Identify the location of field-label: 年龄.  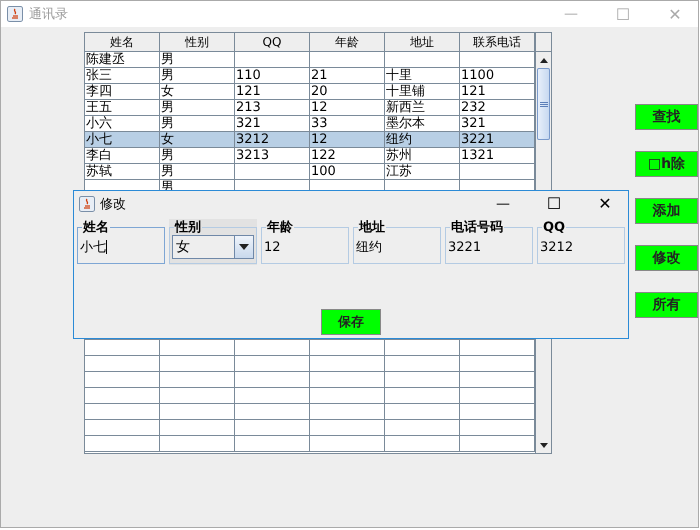
(280, 227).